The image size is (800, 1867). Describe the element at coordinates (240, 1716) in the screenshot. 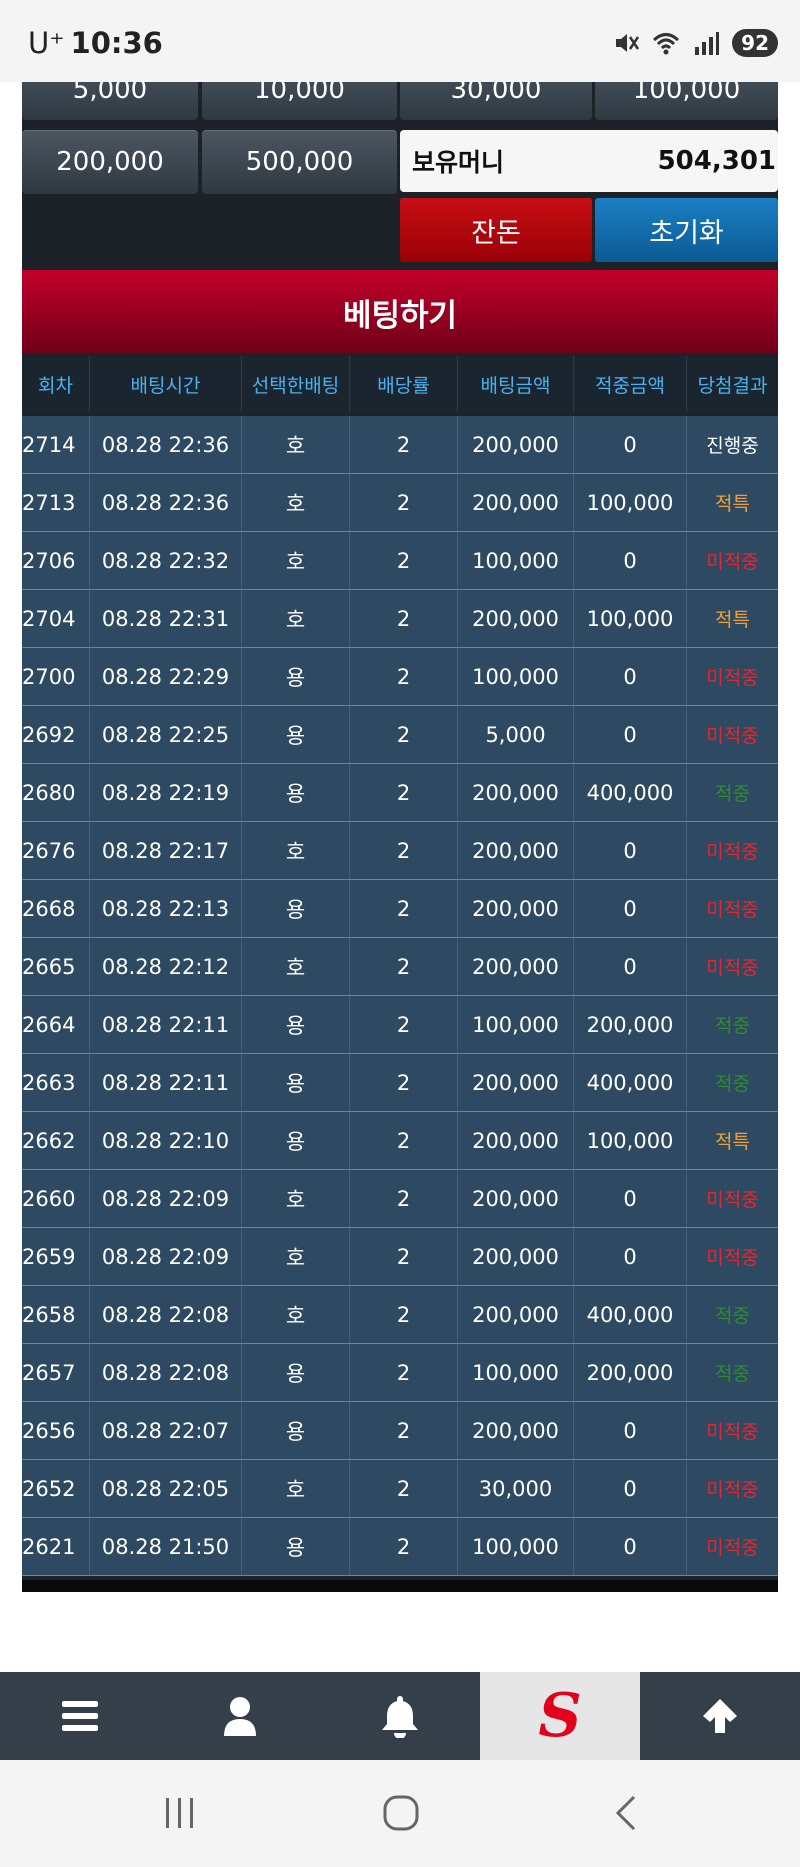

I see `user-button` at that location.